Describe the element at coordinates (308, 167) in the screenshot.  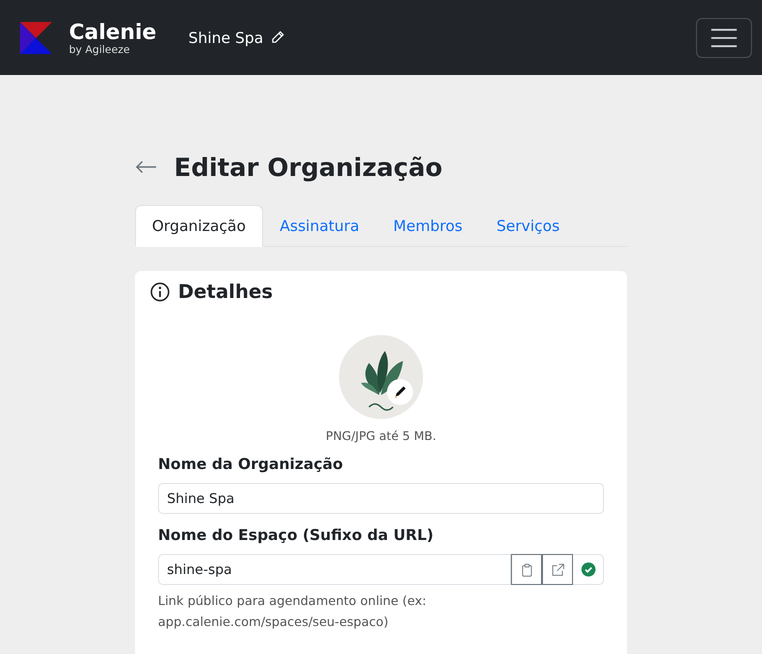
I see `page-title: Editar Organização` at that location.